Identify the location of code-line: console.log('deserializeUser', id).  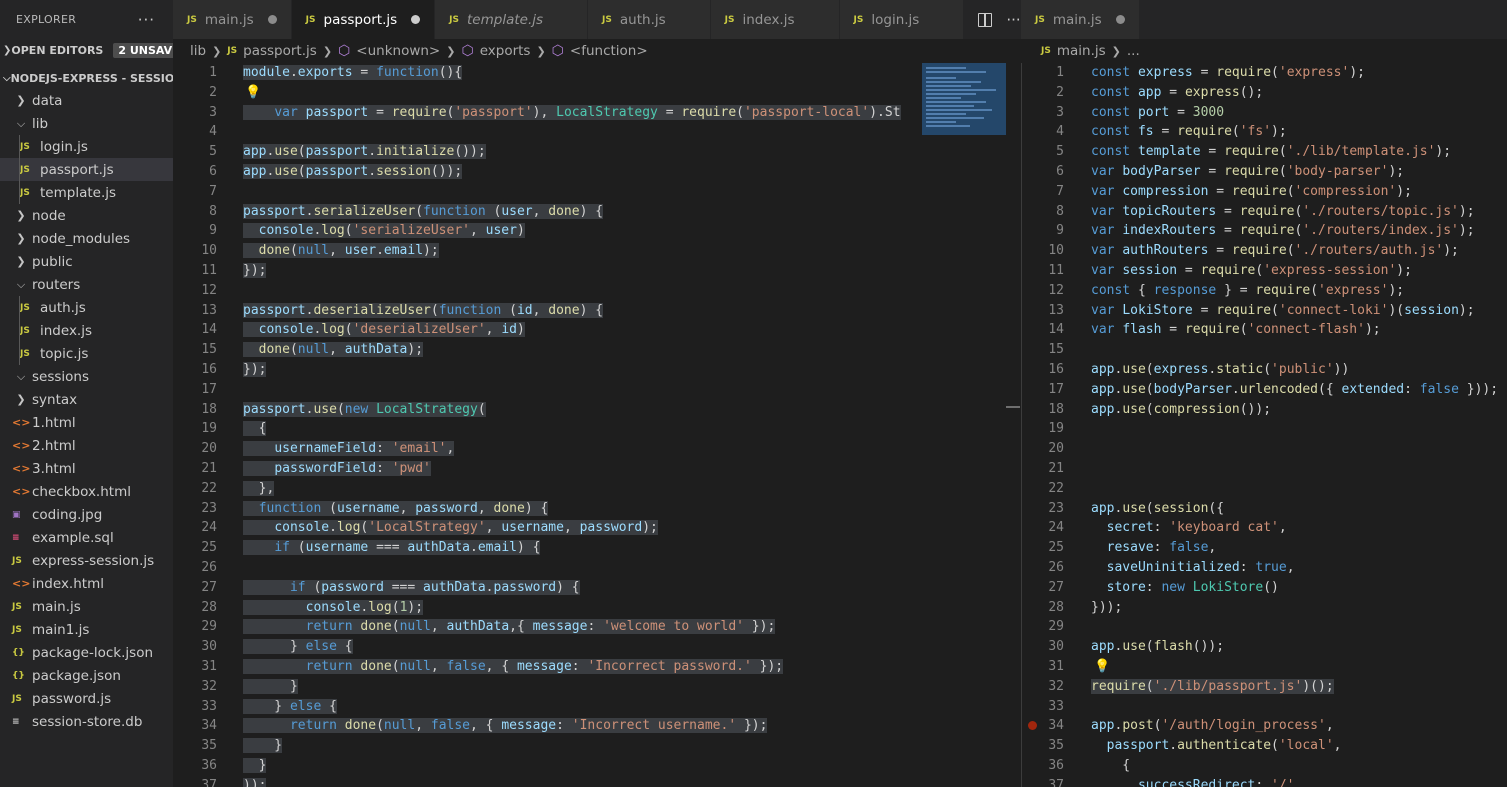
(384, 330).